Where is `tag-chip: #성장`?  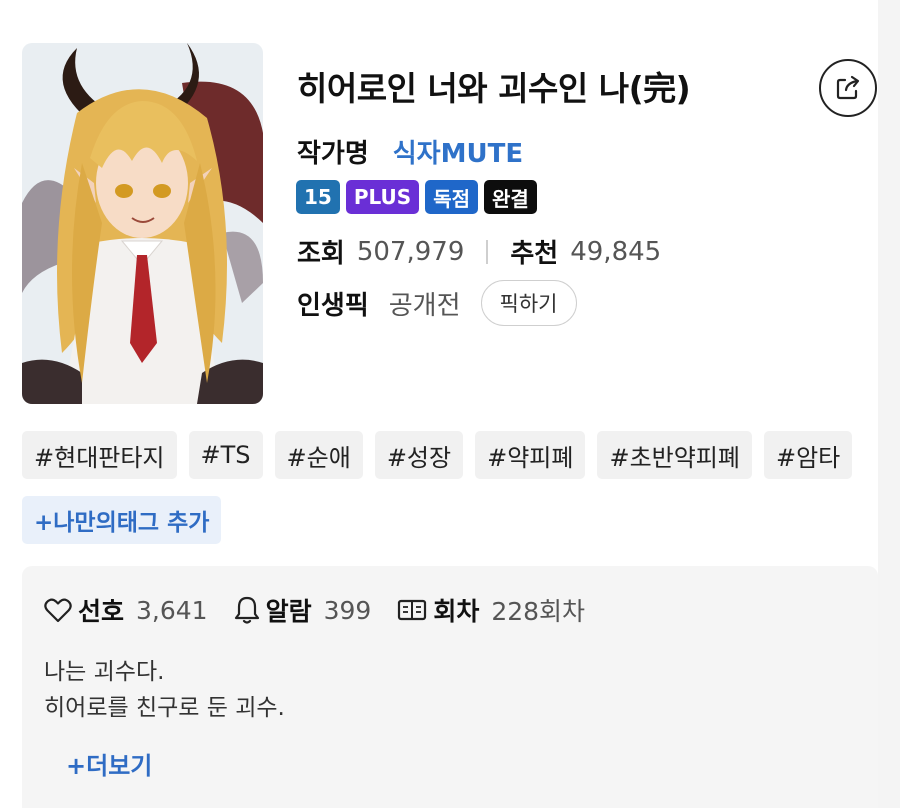 tag-chip: #성장 is located at coordinates (419, 455).